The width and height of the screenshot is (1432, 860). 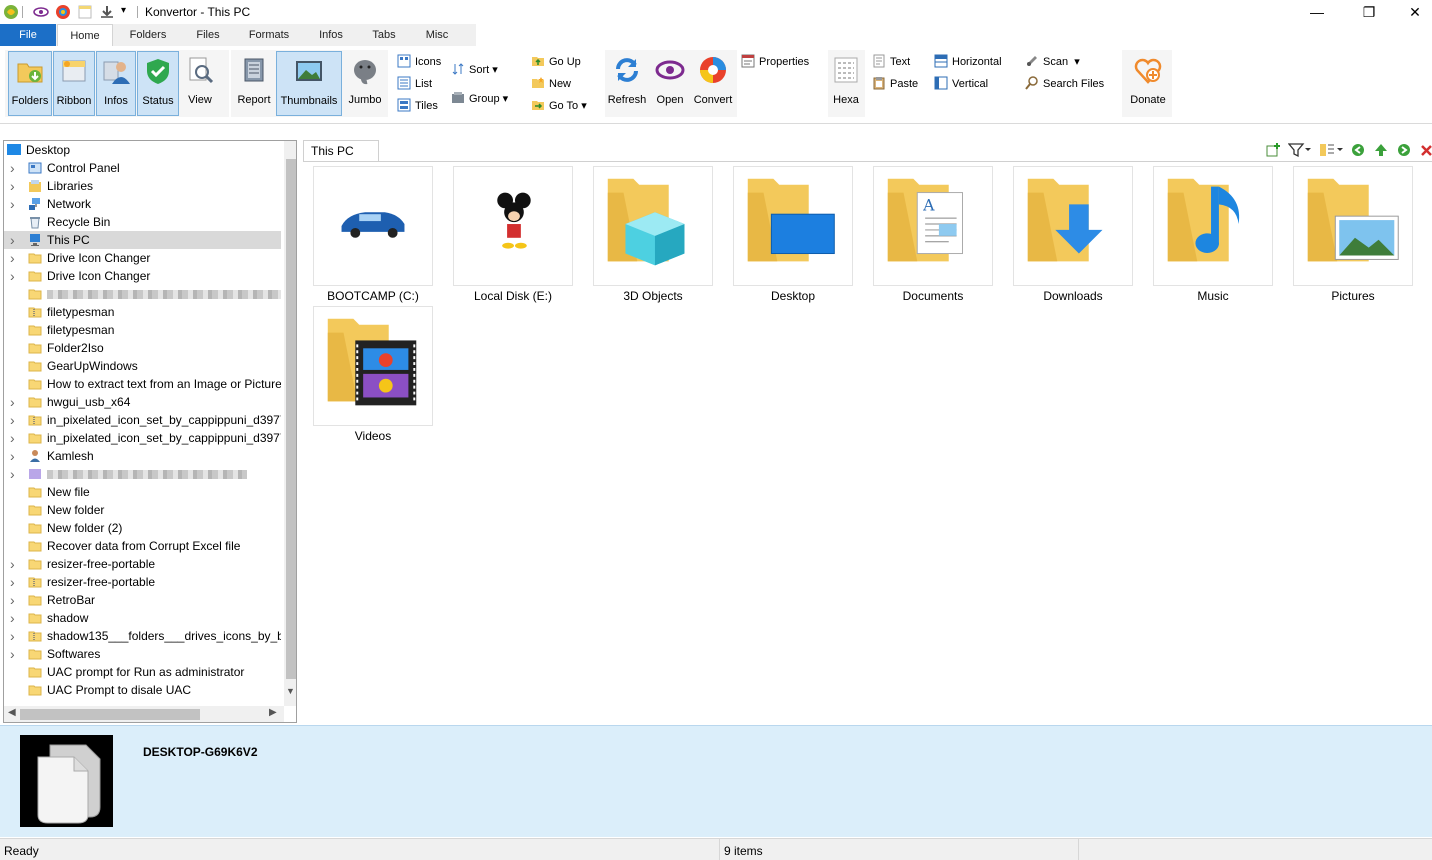 What do you see at coordinates (85, 35) in the screenshot?
I see `tab-home: Home` at bounding box center [85, 35].